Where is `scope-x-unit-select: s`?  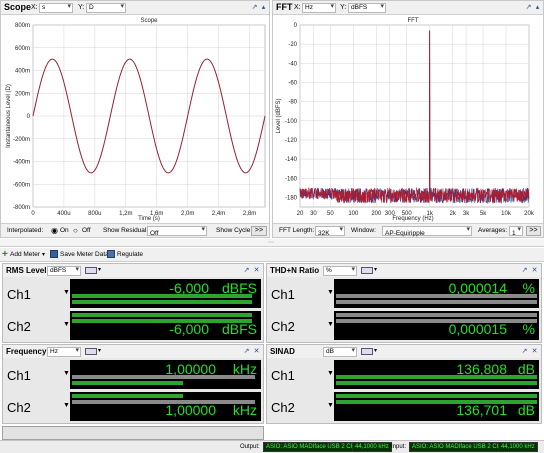 scope-x-unit-select: s is located at coordinates (56, 8).